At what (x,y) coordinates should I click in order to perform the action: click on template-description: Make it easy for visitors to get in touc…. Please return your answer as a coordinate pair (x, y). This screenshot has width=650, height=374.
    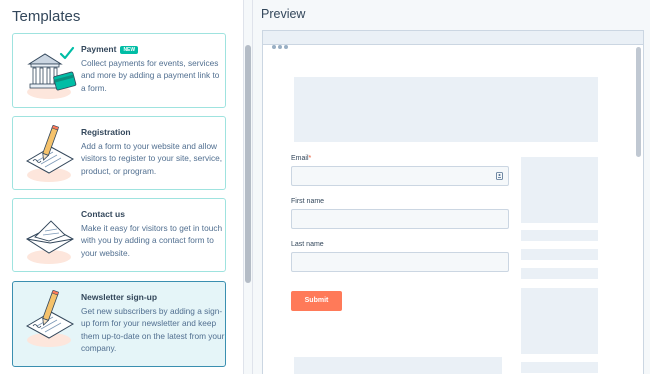
    Looking at the image, I should click on (152, 240).